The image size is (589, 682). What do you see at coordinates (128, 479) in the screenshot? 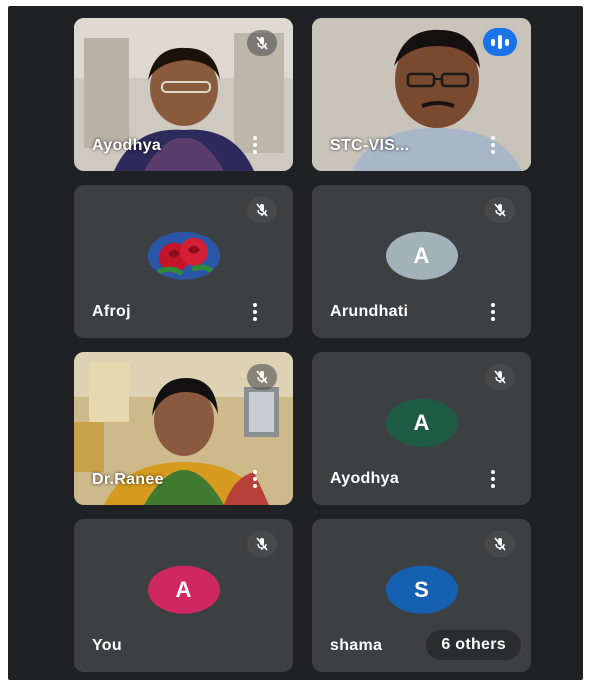
I see `participant-name: Dr.Ranee` at bounding box center [128, 479].